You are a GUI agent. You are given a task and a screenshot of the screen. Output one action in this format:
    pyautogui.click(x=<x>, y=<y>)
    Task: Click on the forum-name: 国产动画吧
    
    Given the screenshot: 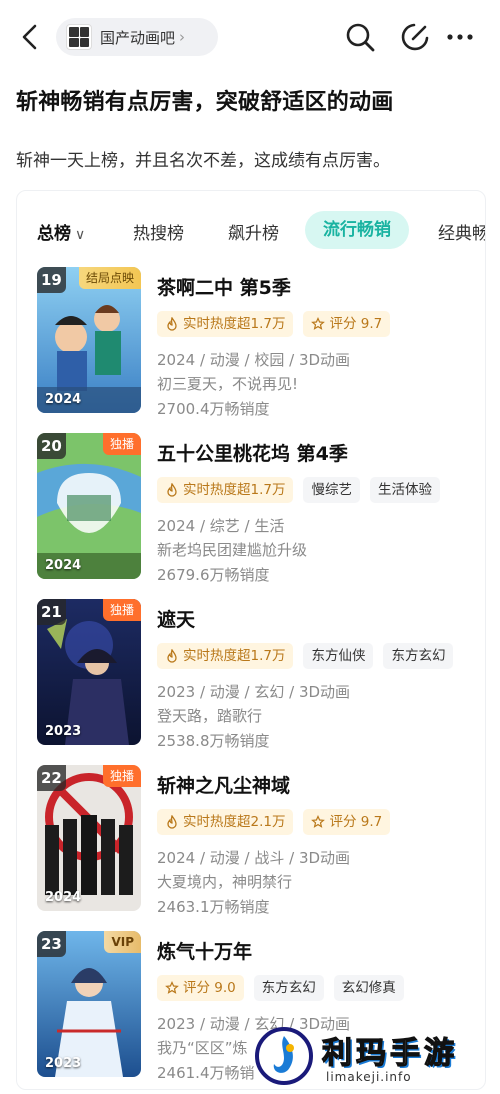 What is the action you would take?
    pyautogui.click(x=138, y=37)
    